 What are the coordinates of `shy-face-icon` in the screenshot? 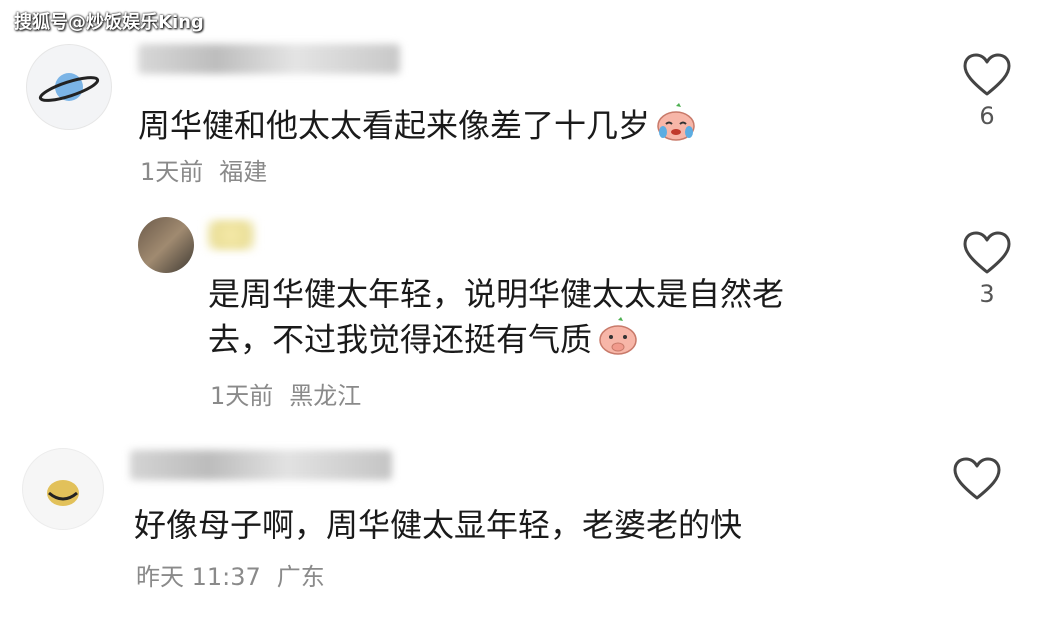 It's located at (618, 341).